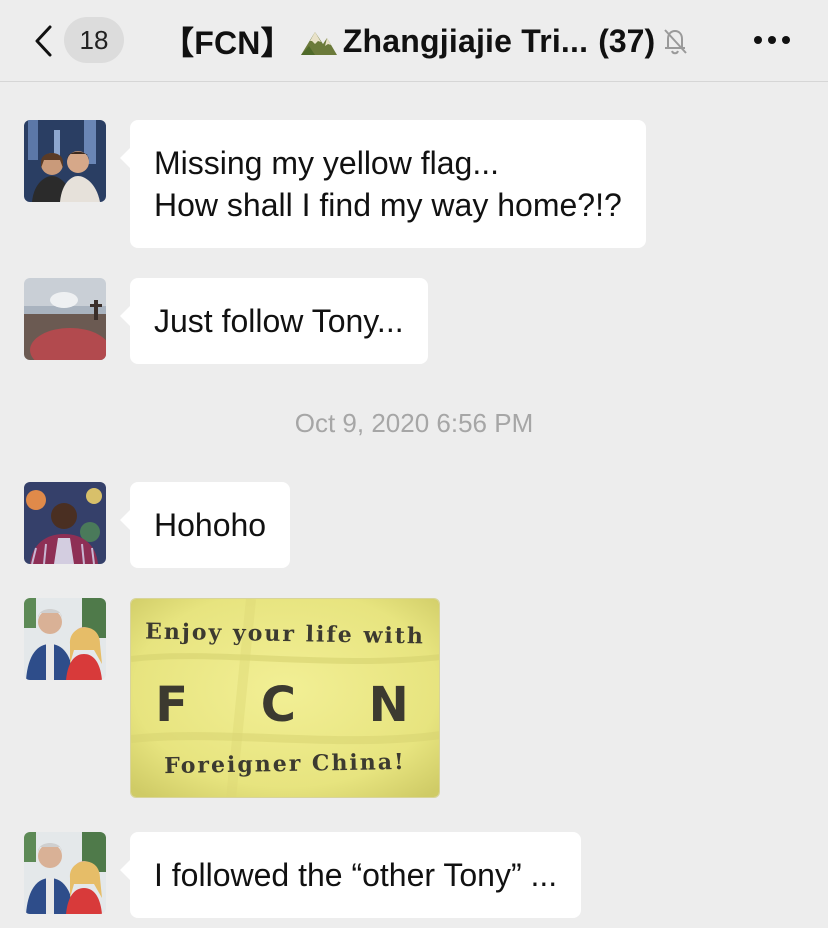  I want to click on more-dots-icon, so click(772, 40).